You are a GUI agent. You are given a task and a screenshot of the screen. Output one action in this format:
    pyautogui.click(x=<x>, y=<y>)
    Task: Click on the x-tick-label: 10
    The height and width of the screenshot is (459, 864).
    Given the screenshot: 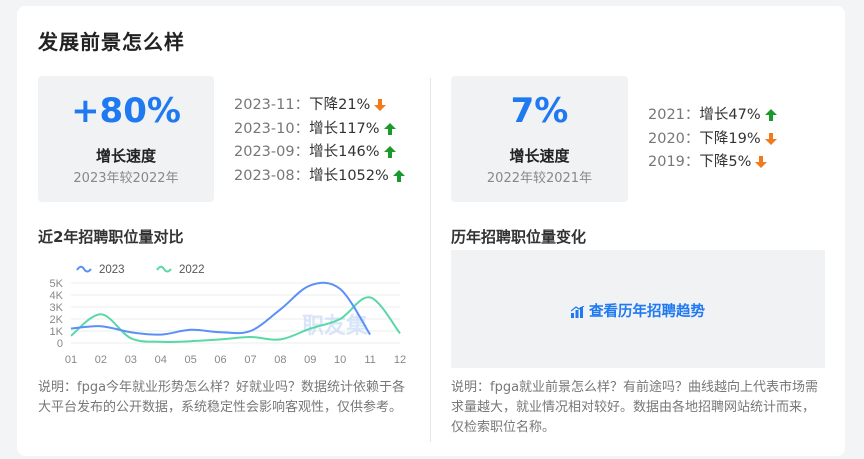 What is the action you would take?
    pyautogui.click(x=340, y=360)
    